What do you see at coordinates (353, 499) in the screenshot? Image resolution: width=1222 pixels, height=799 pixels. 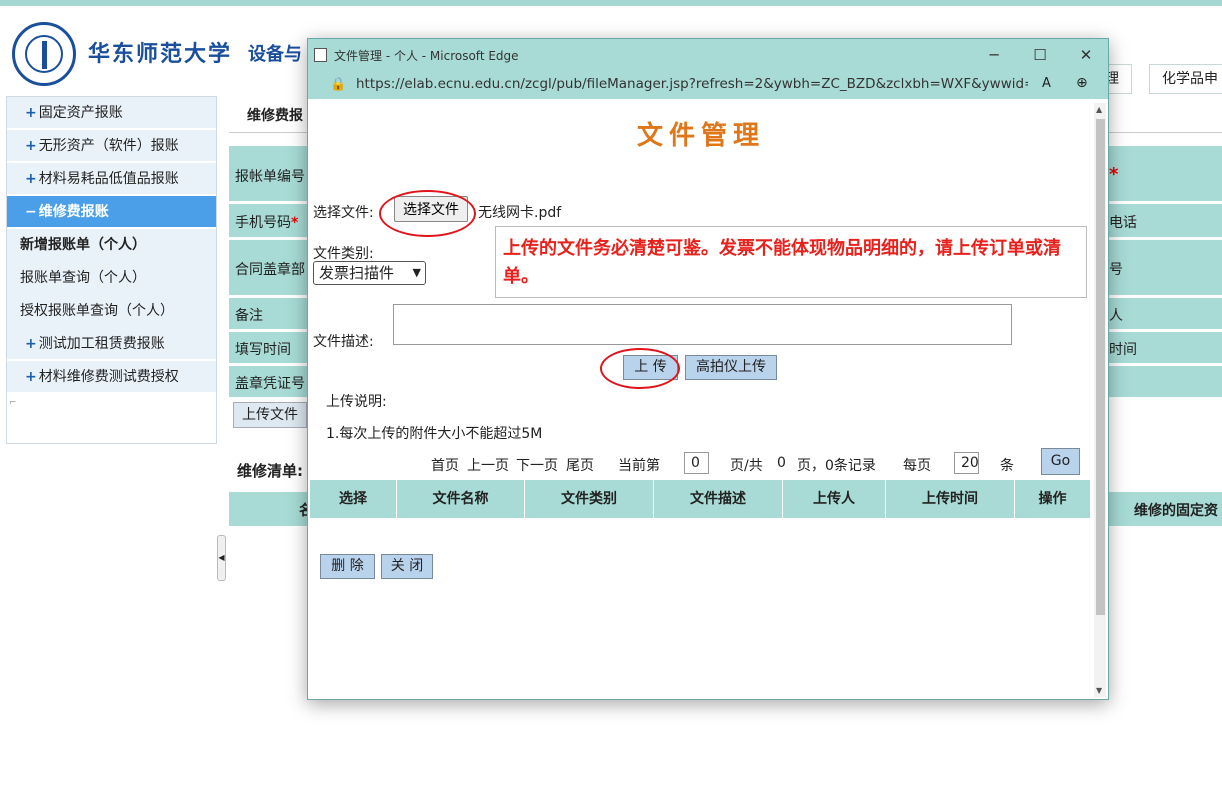 I see `col-select: 选择` at bounding box center [353, 499].